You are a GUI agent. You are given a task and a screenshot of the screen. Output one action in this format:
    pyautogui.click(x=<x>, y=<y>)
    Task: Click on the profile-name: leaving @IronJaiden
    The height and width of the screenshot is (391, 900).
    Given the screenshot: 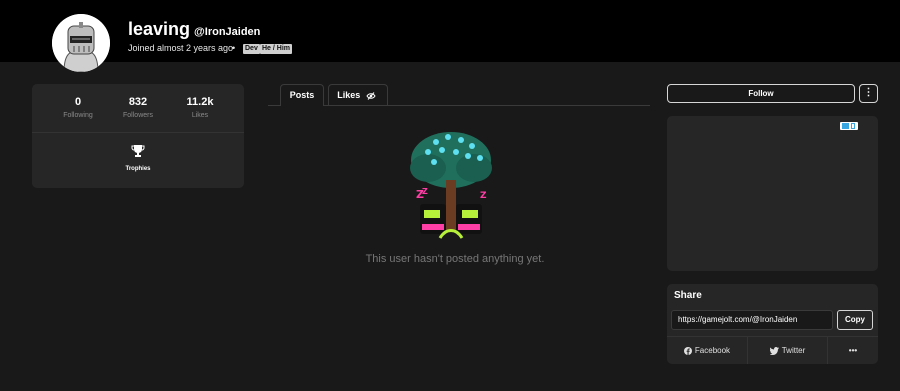 What is the action you would take?
    pyautogui.click(x=194, y=29)
    